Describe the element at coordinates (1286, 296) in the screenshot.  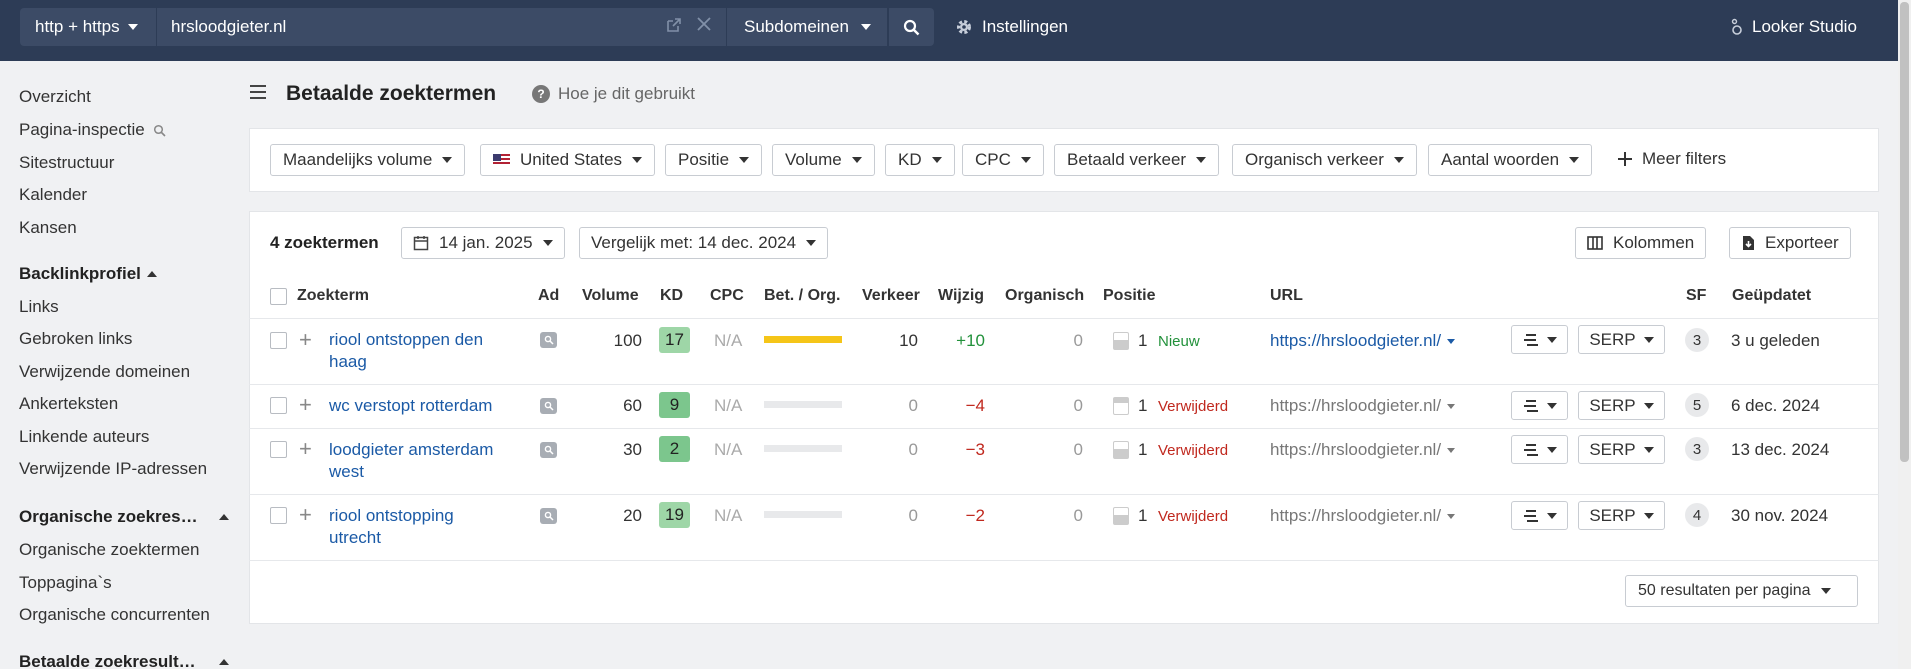
I see `col-url: URL` at that location.